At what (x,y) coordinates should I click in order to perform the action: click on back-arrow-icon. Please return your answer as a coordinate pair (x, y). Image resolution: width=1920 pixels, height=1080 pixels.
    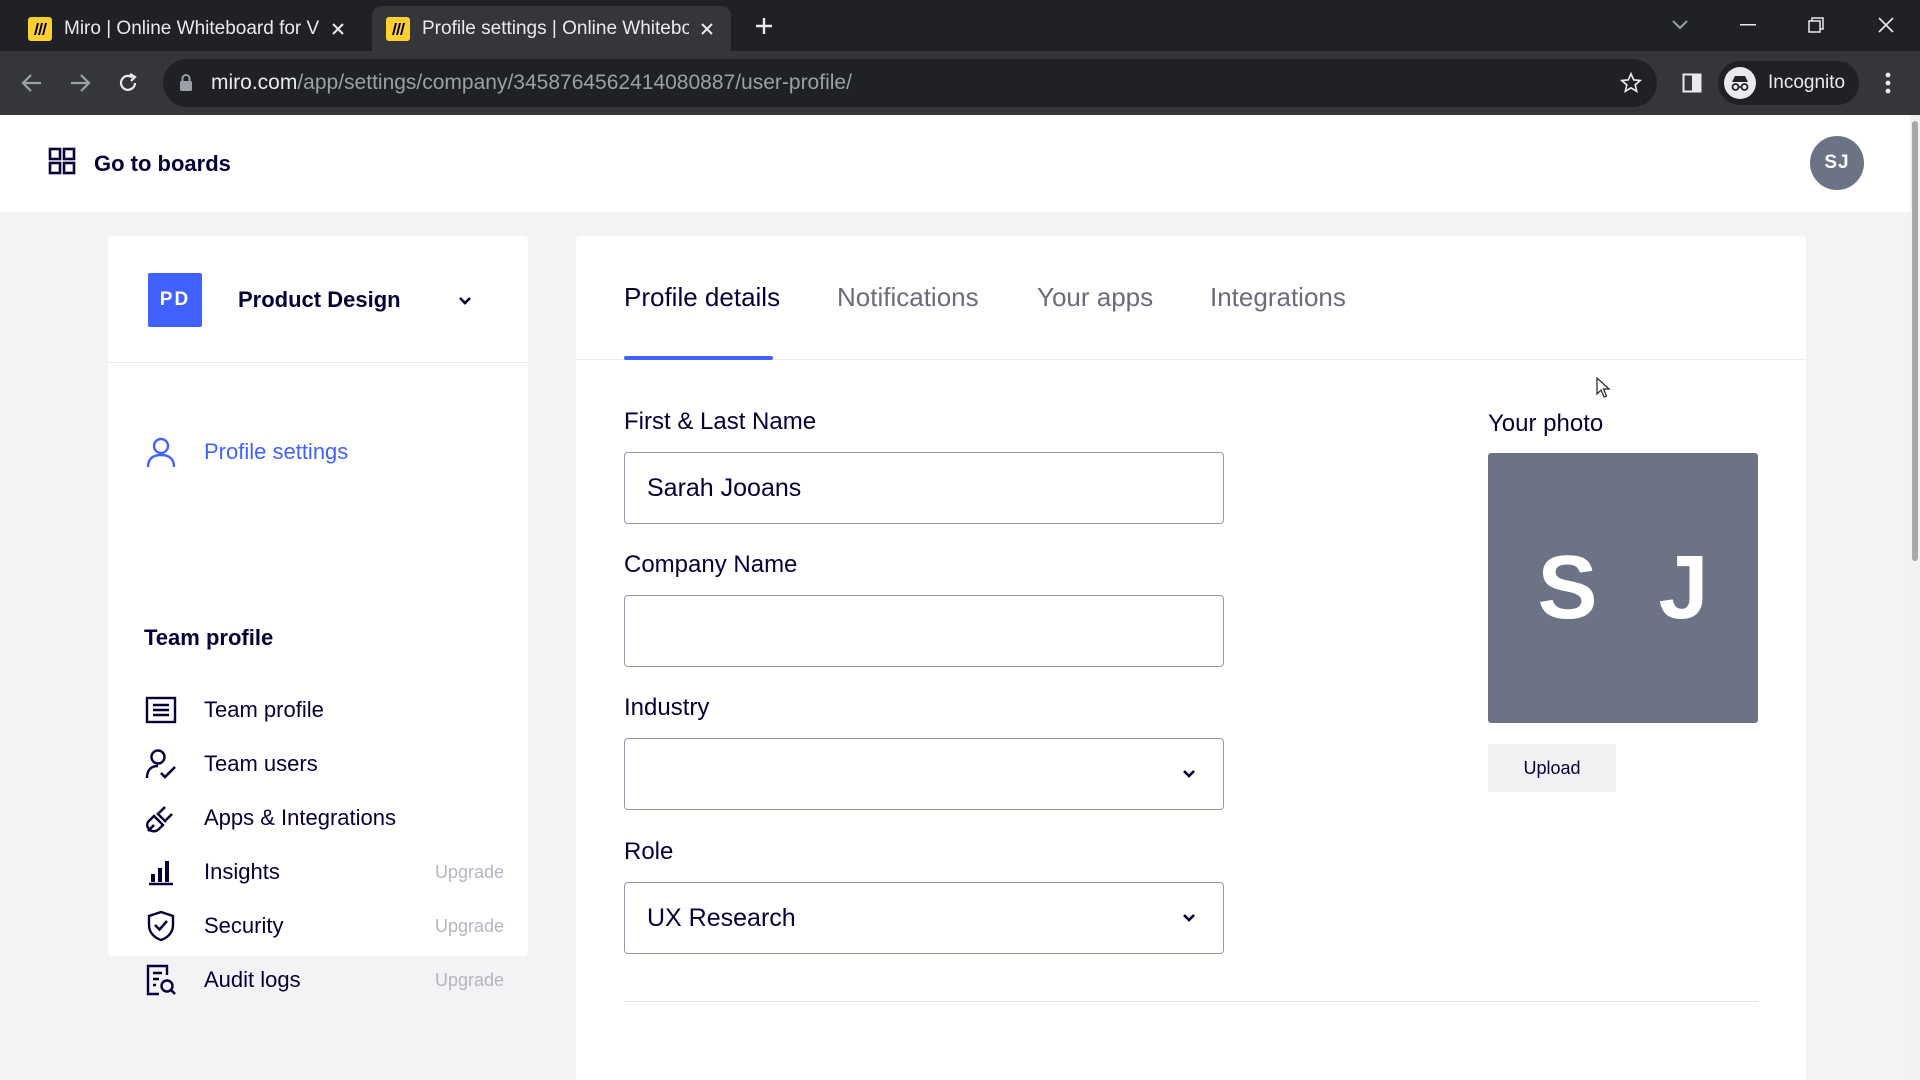
    Looking at the image, I should click on (32, 83).